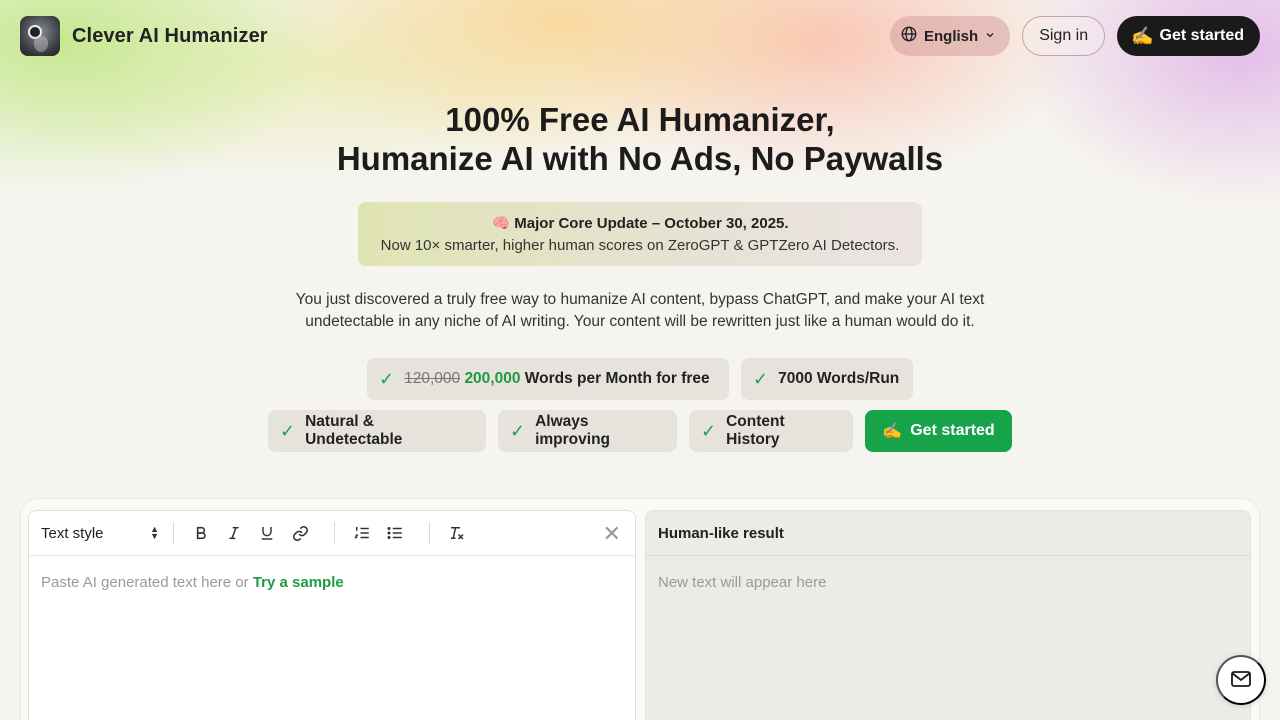 The height and width of the screenshot is (720, 1280). Describe the element at coordinates (755, 430) in the screenshot. I see `history-label: Content History` at that location.